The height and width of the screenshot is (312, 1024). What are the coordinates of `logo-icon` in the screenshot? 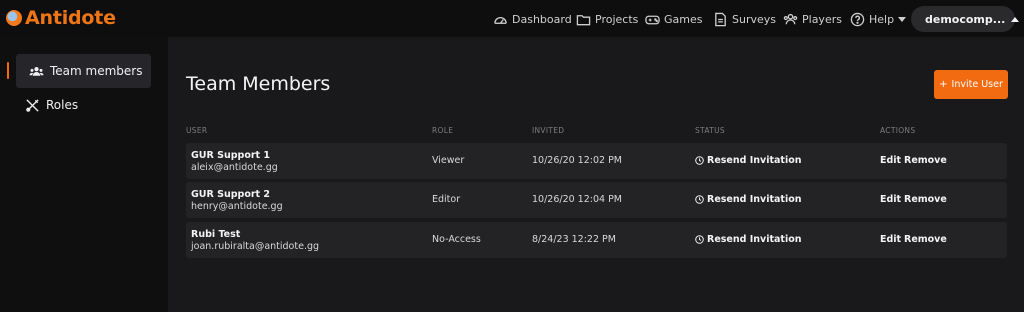 It's located at (14, 18).